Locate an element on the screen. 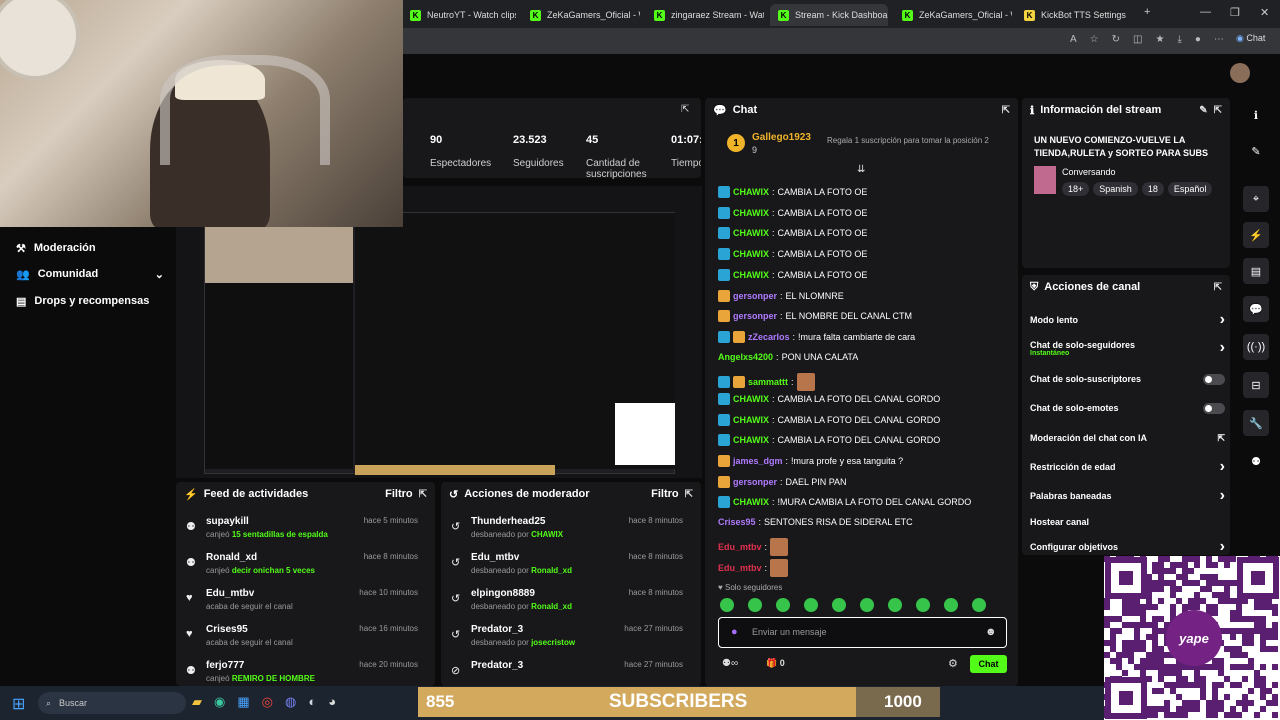  avatar is located at coordinates (1240, 73).